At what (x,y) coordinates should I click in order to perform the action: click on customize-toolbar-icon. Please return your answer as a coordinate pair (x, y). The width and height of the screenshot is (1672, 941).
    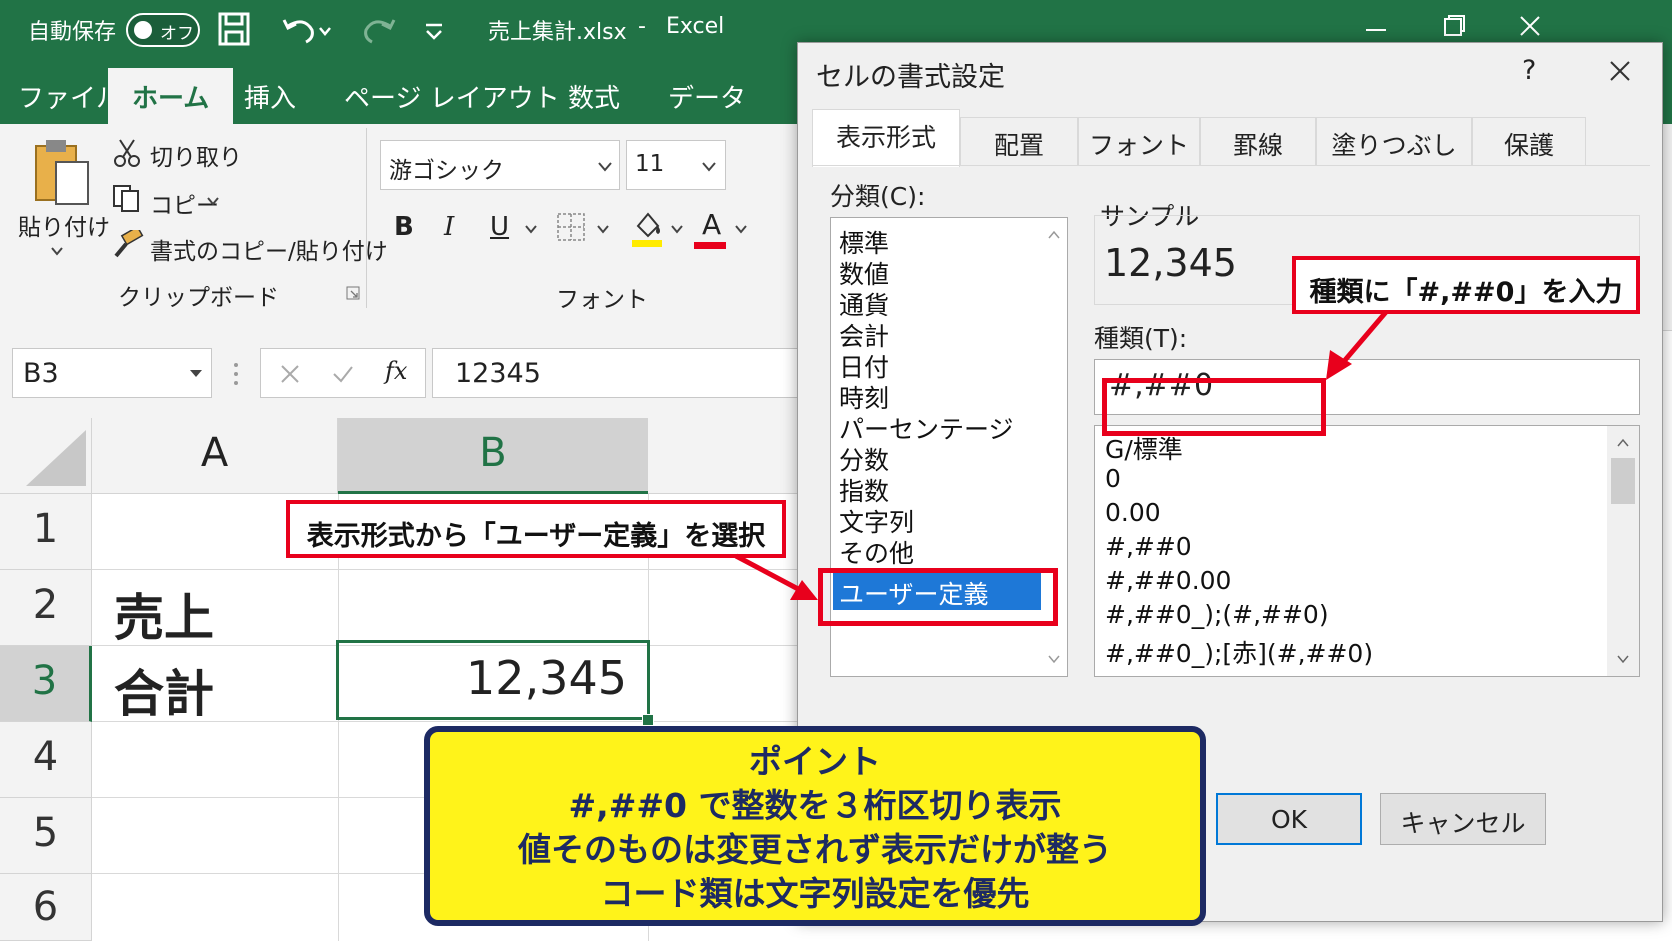
    Looking at the image, I should click on (434, 32).